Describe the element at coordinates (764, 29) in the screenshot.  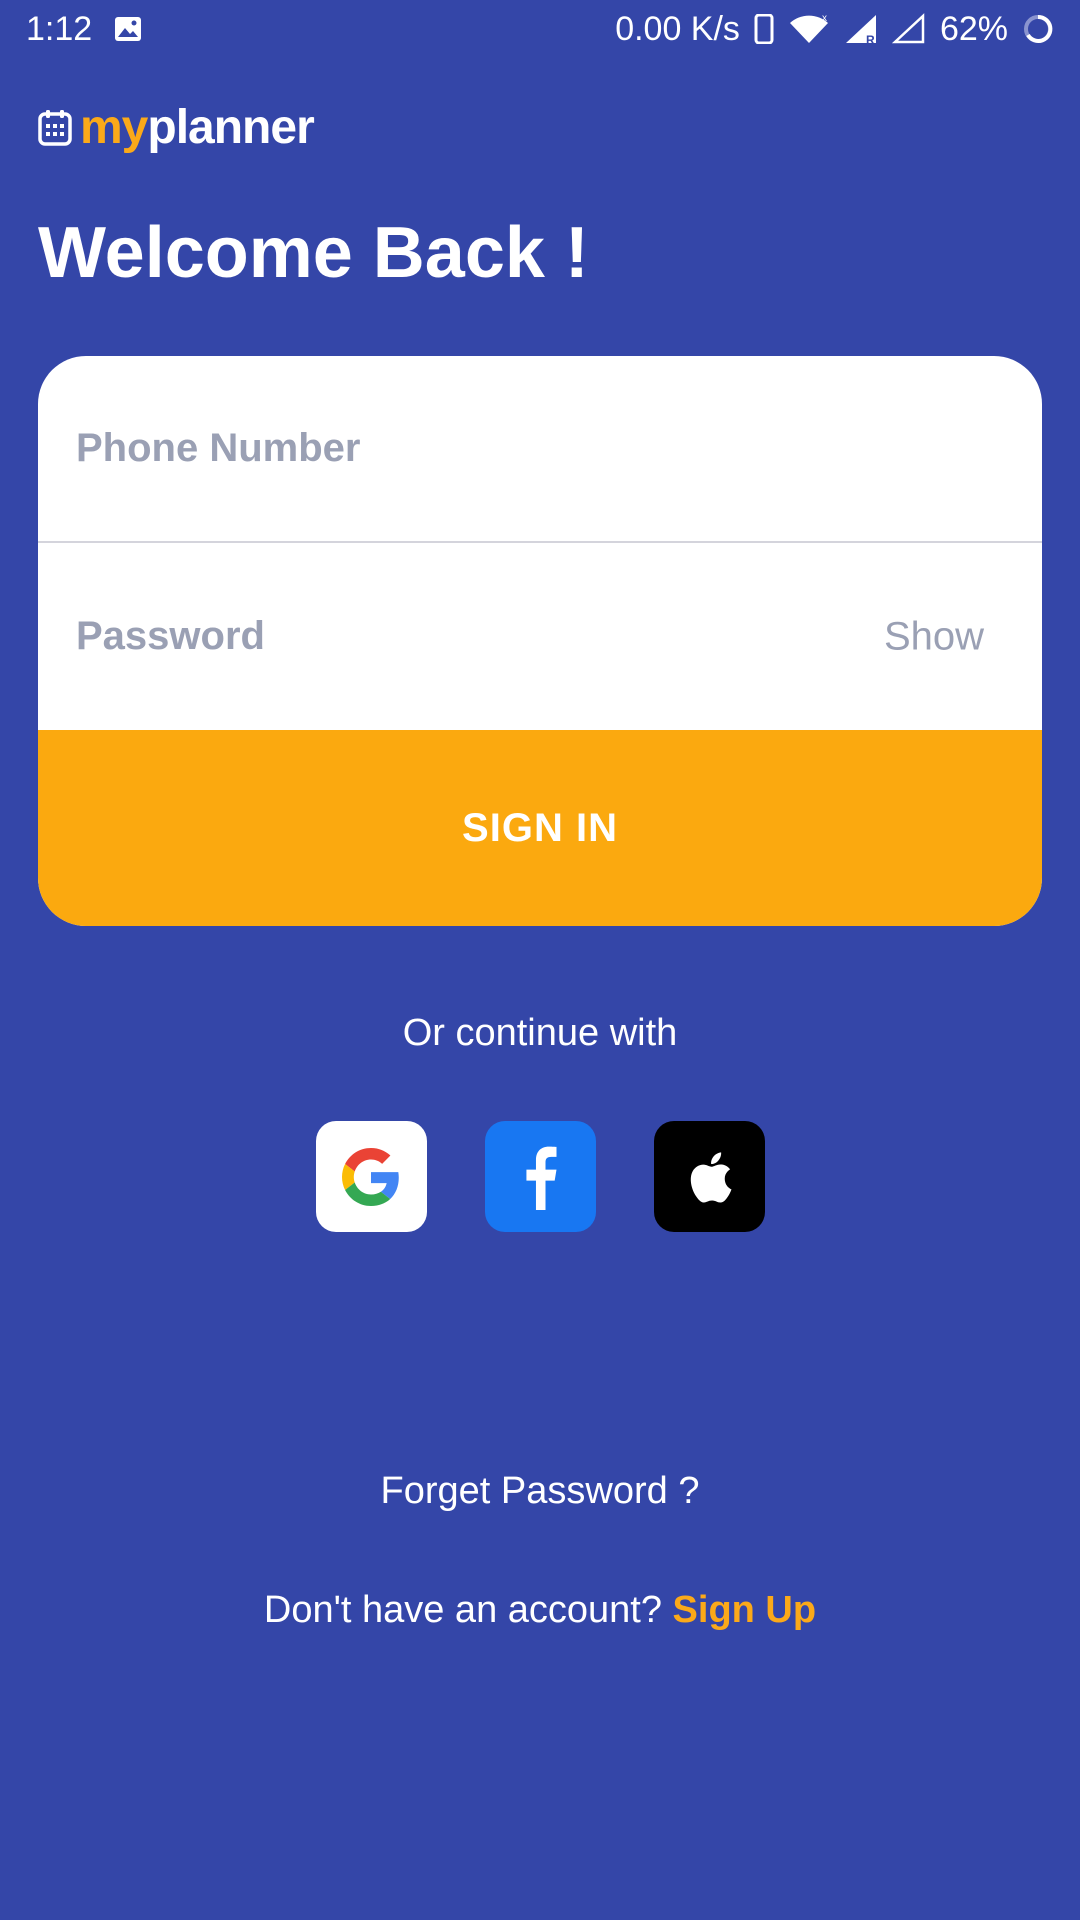
I see `phone-icon` at that location.